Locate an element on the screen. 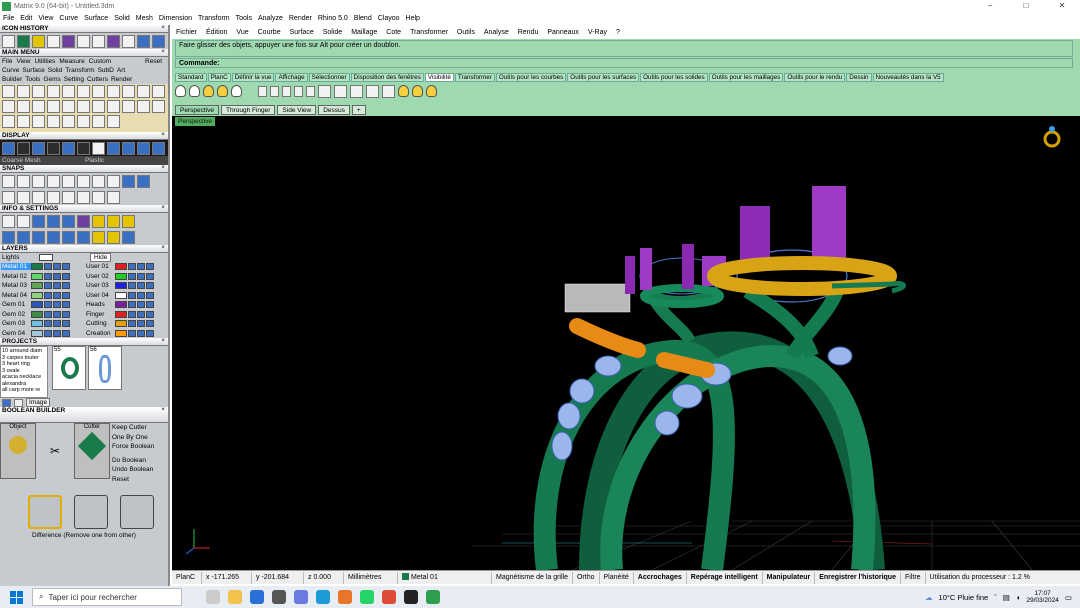 Image resolution: width=1080 pixels, height=608 pixels. points-icon is located at coordinates (324, 91).